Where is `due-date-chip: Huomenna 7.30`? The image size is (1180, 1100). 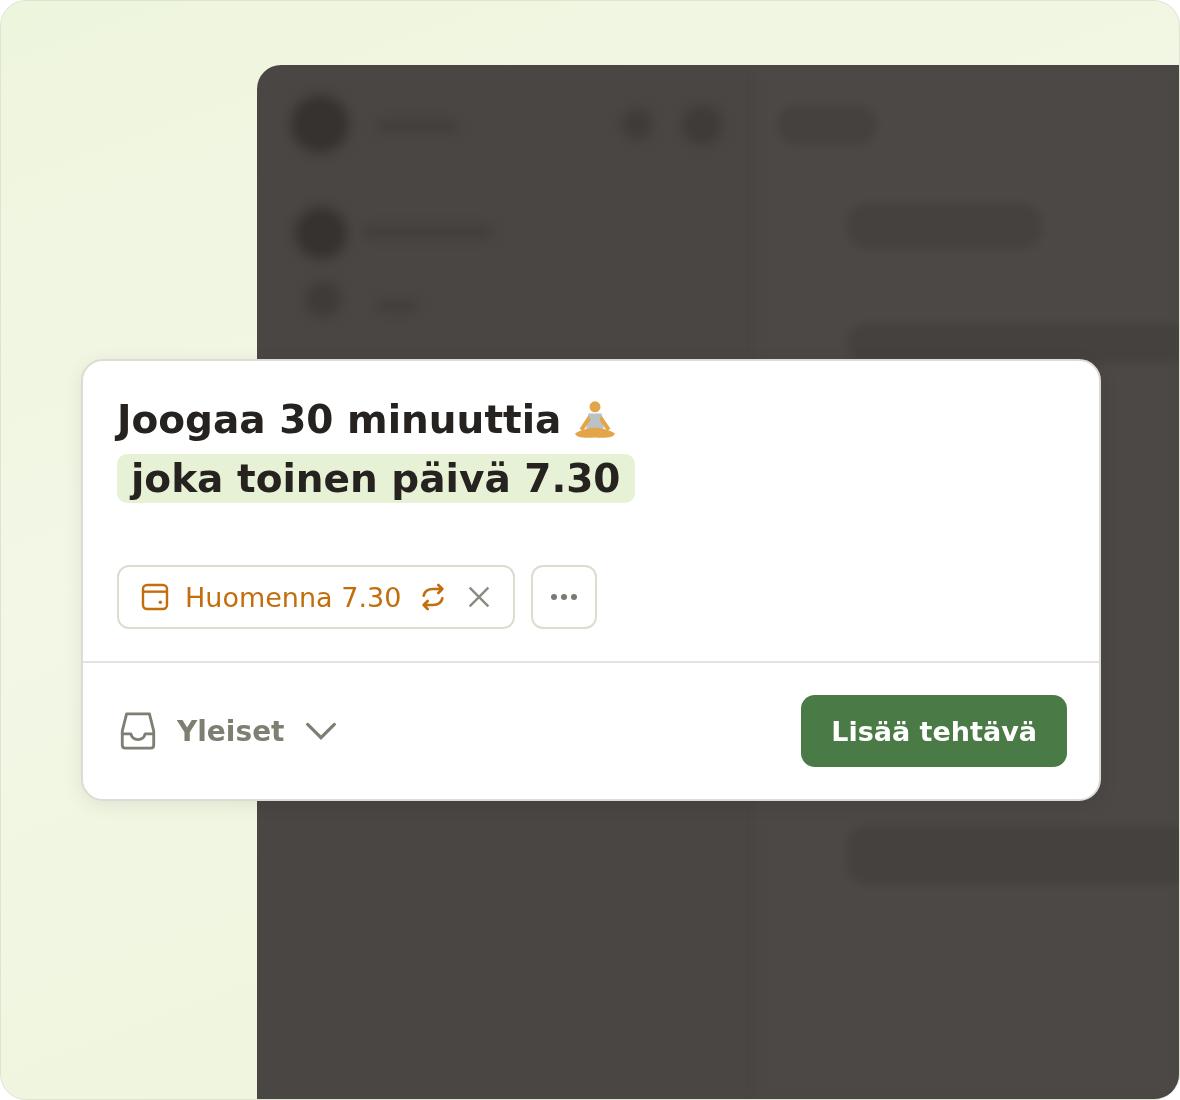
due-date-chip: Huomenna 7.30 is located at coordinates (316, 597).